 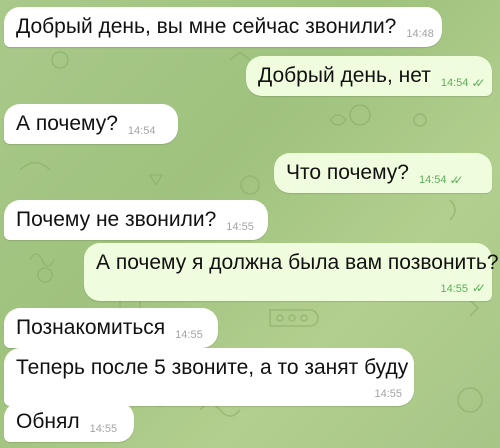 I want to click on message-incoming: Обнял 14:55, so click(x=69, y=422).